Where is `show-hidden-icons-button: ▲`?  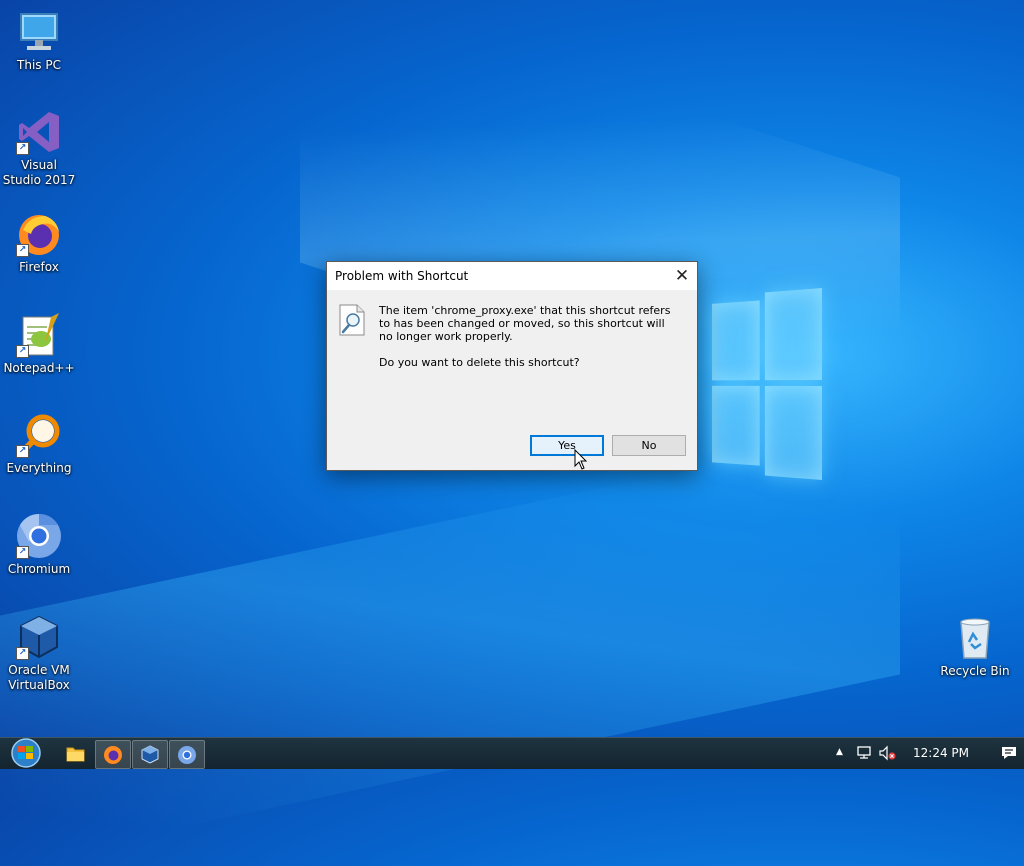 show-hidden-icons-button: ▲ is located at coordinates (839, 752).